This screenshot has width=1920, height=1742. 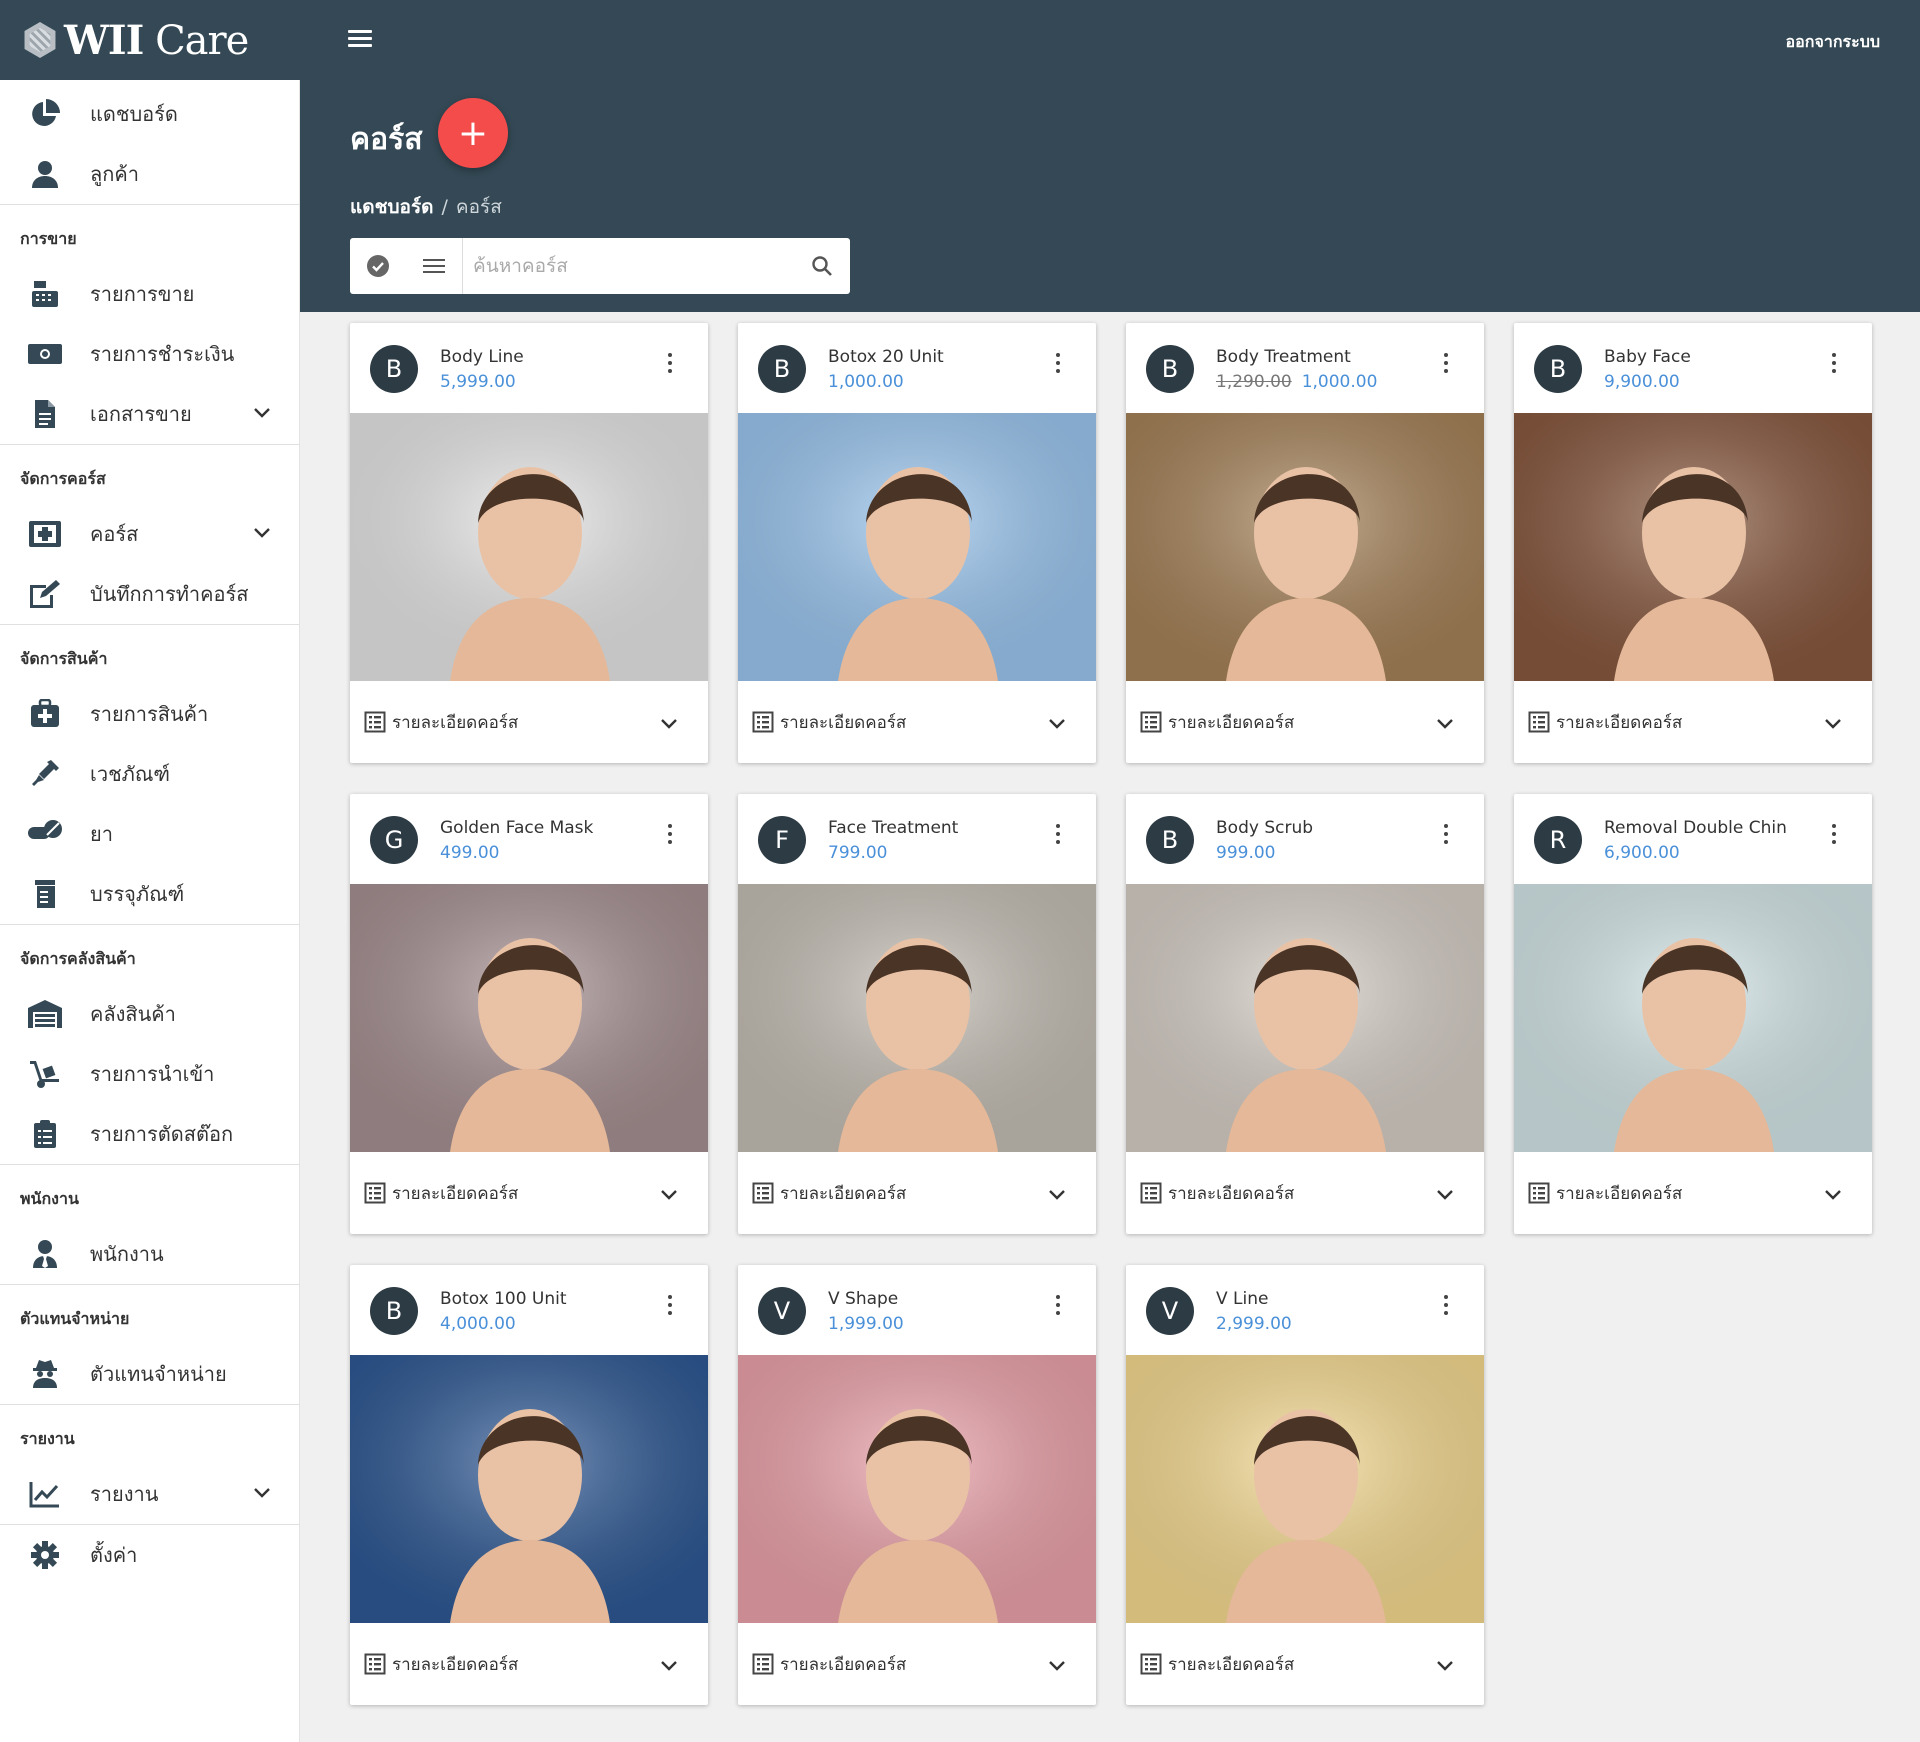 I want to click on sidebar-item: รายการตัดสต๊อก, so click(x=149, y=1134).